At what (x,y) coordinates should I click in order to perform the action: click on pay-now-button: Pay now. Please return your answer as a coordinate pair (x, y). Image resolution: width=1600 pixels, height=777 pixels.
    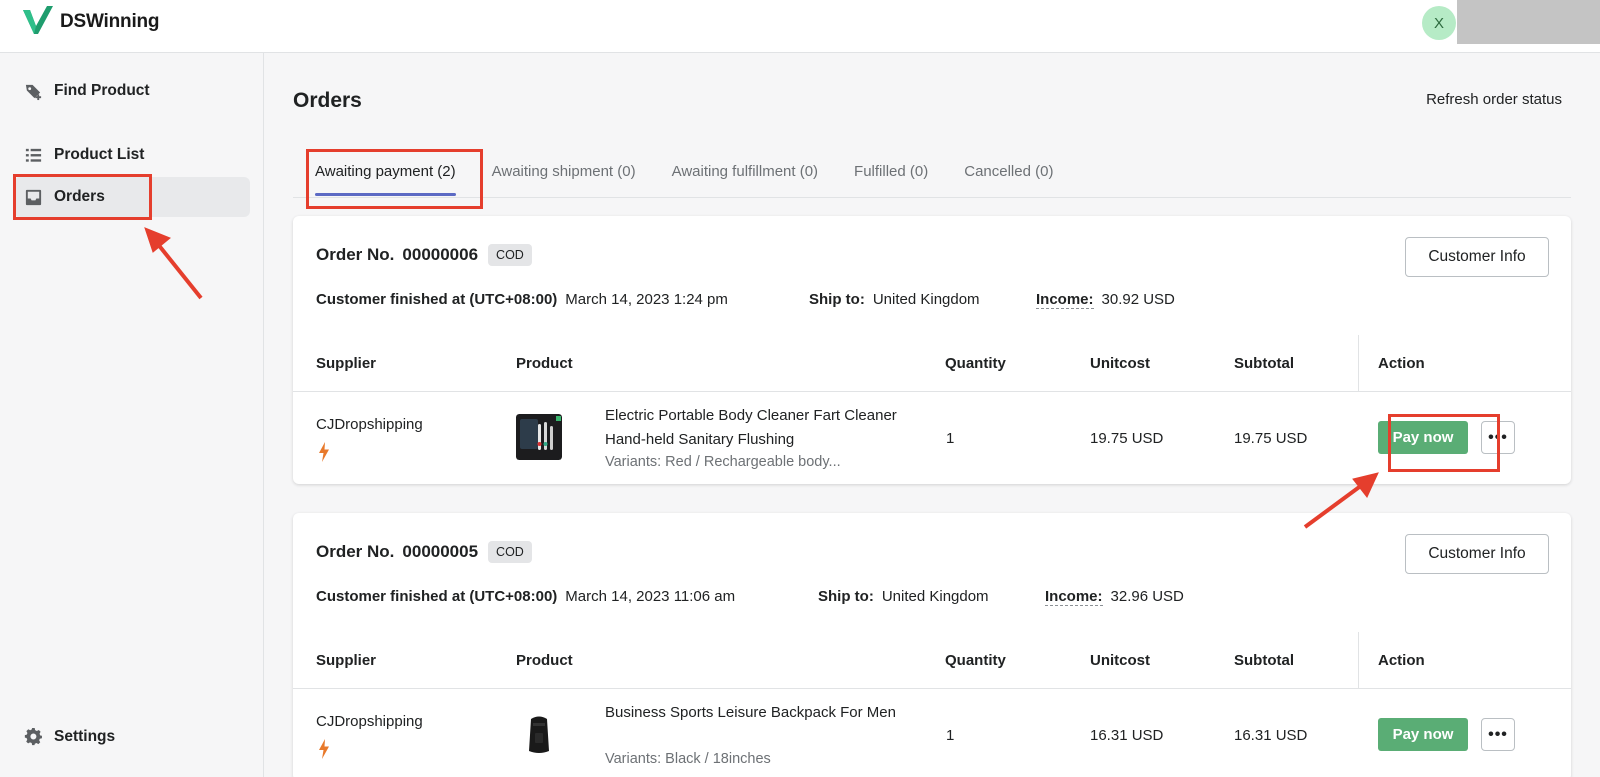
    Looking at the image, I should click on (1423, 734).